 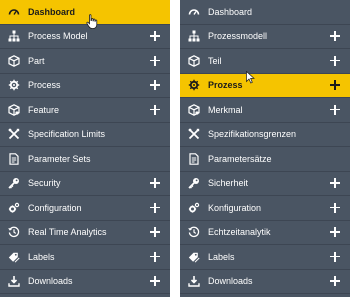 I want to click on menu-item-label: Prozessmodell, so click(x=238, y=36).